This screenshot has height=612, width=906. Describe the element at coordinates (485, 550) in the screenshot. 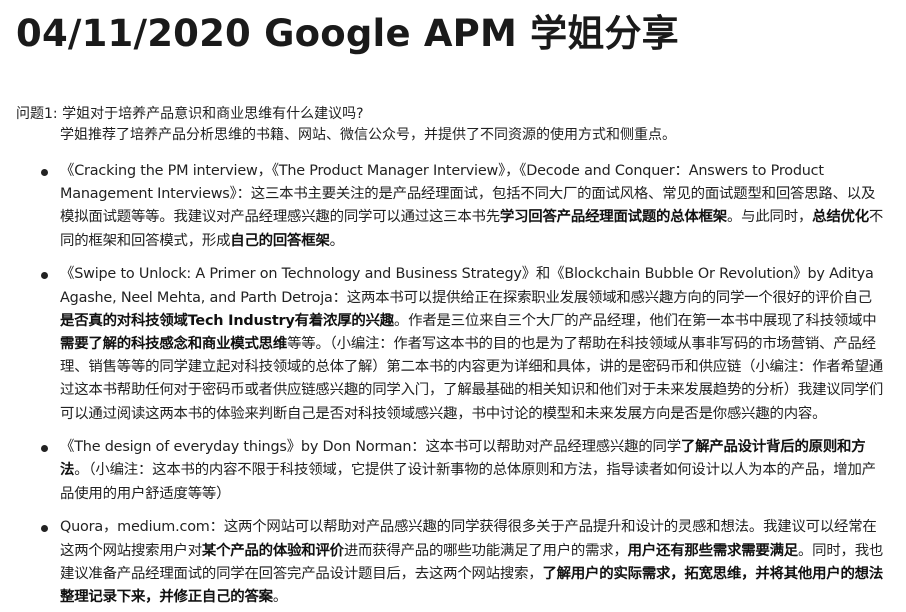

I see `item-text: 进而获得产品的哪些功能满足了用户的需求，` at that location.